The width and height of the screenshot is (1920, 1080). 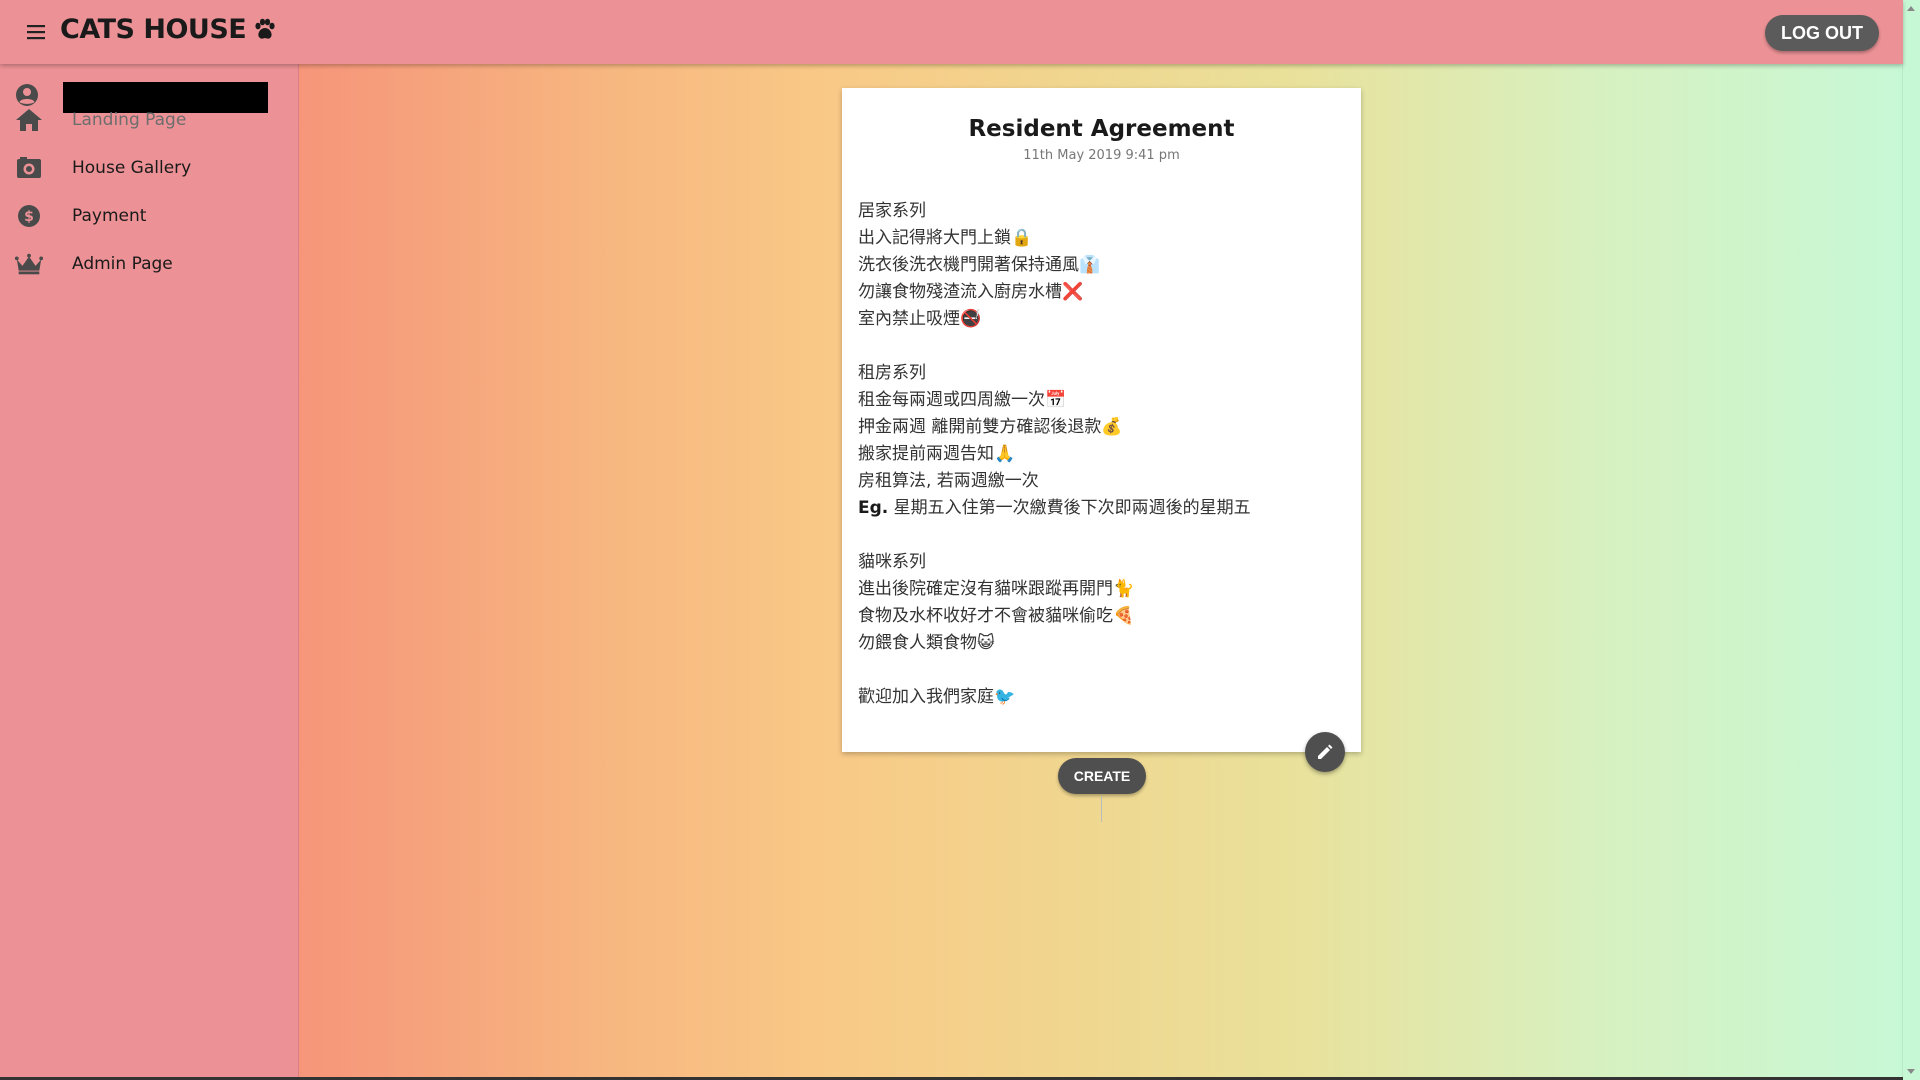 I want to click on scroll-down-icon, so click(x=1911, y=1071).